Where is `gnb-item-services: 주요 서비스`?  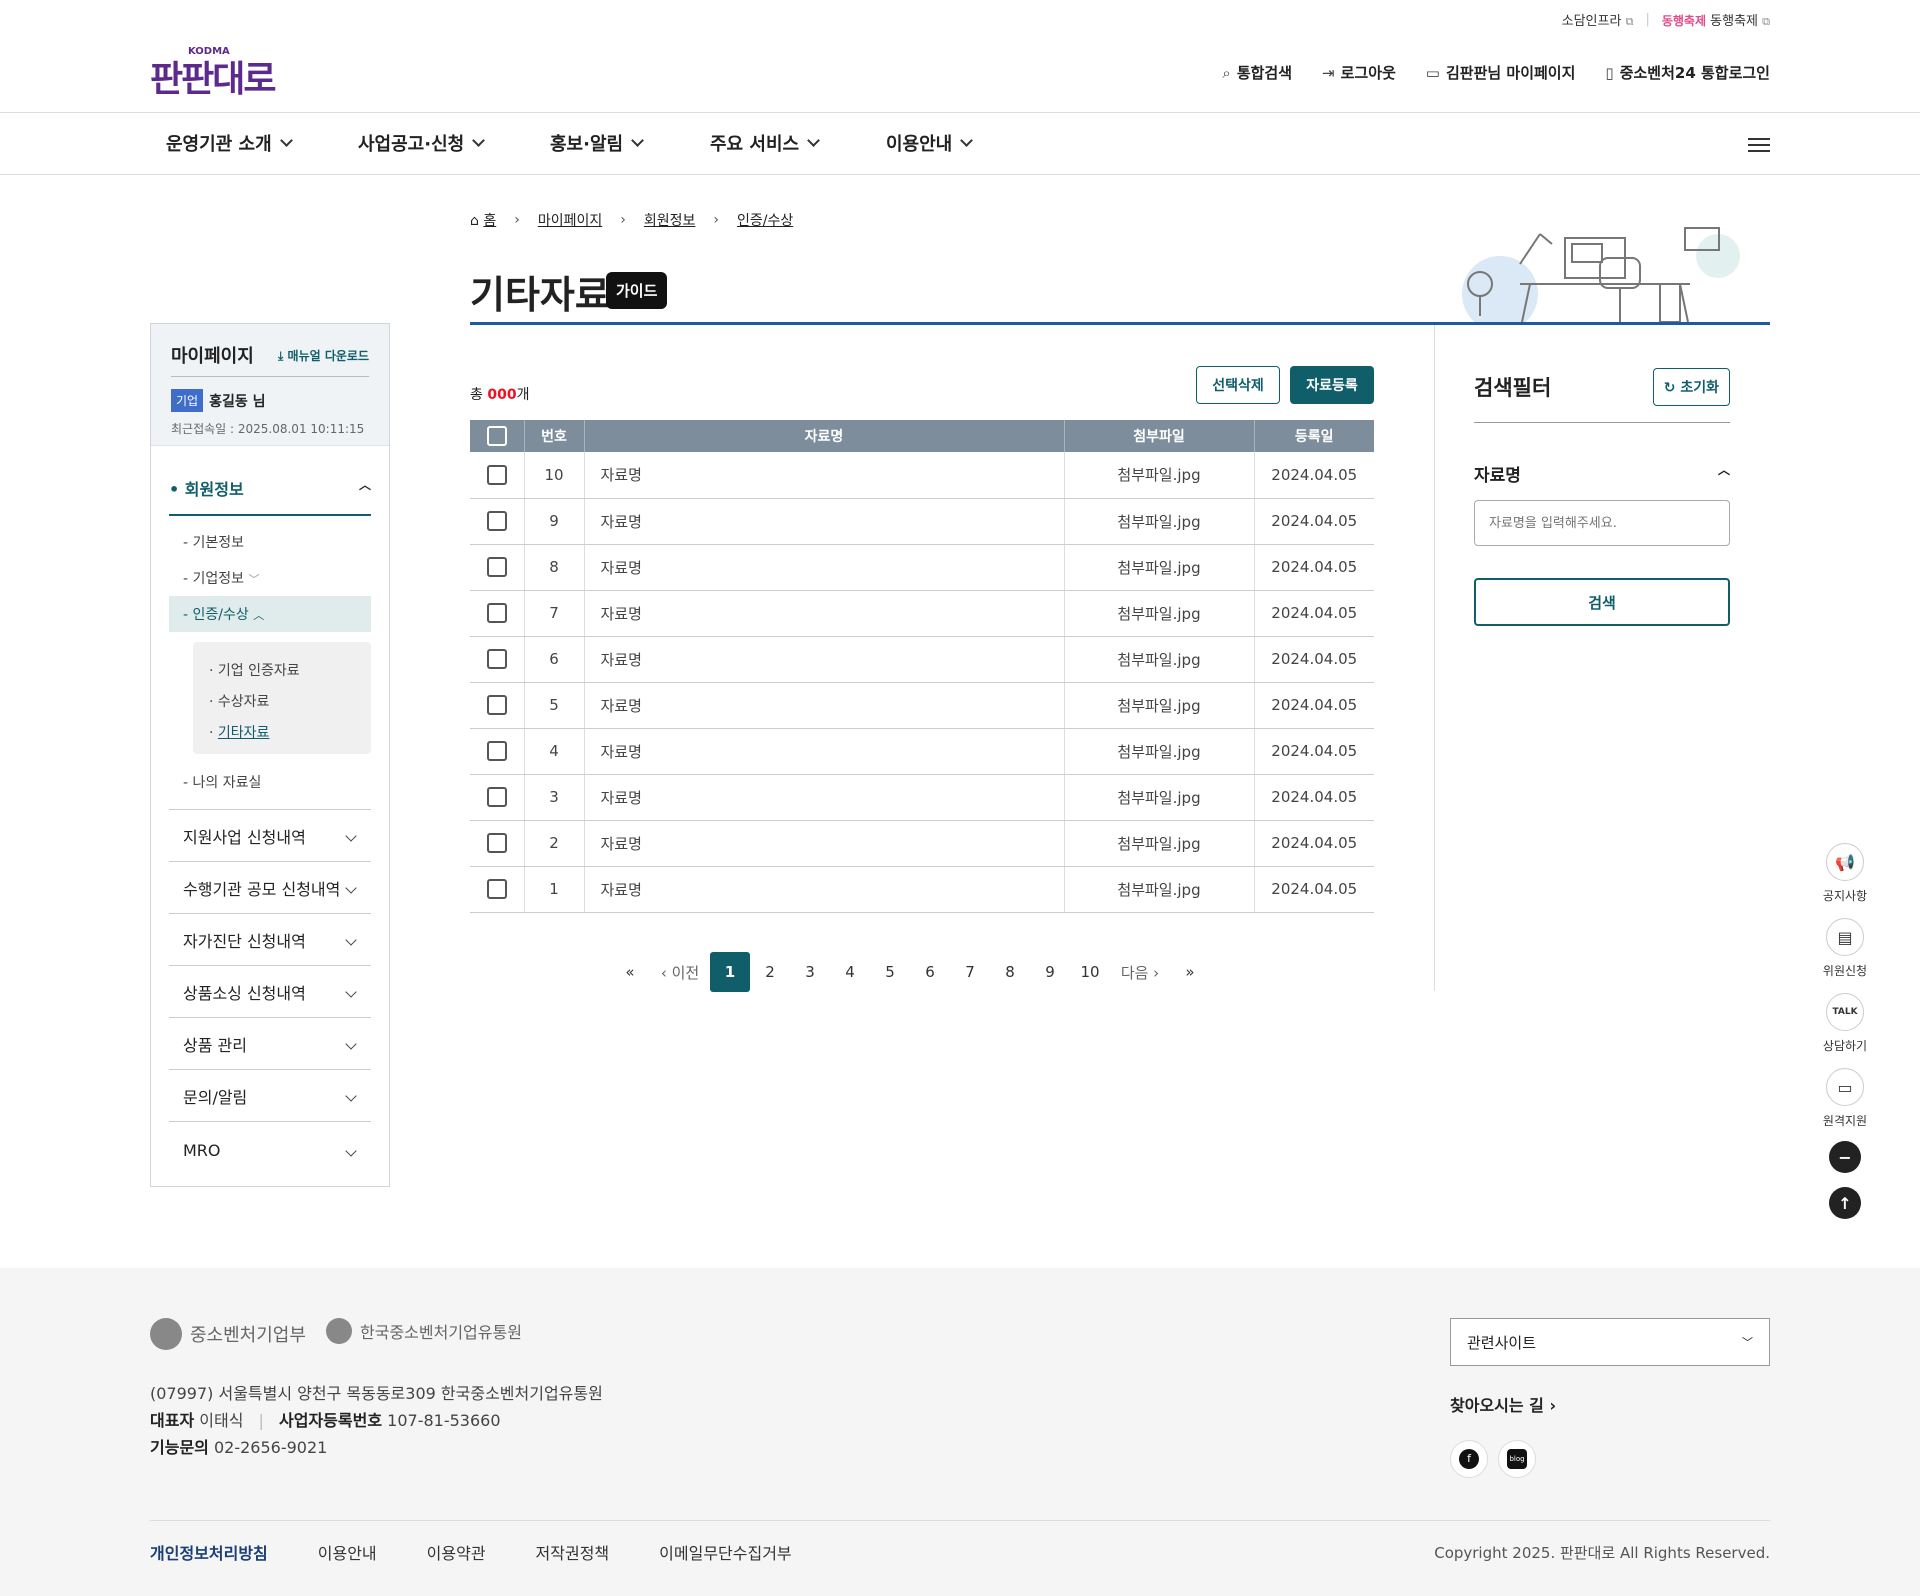 gnb-item-services: 주요 서비스 is located at coordinates (798, 143).